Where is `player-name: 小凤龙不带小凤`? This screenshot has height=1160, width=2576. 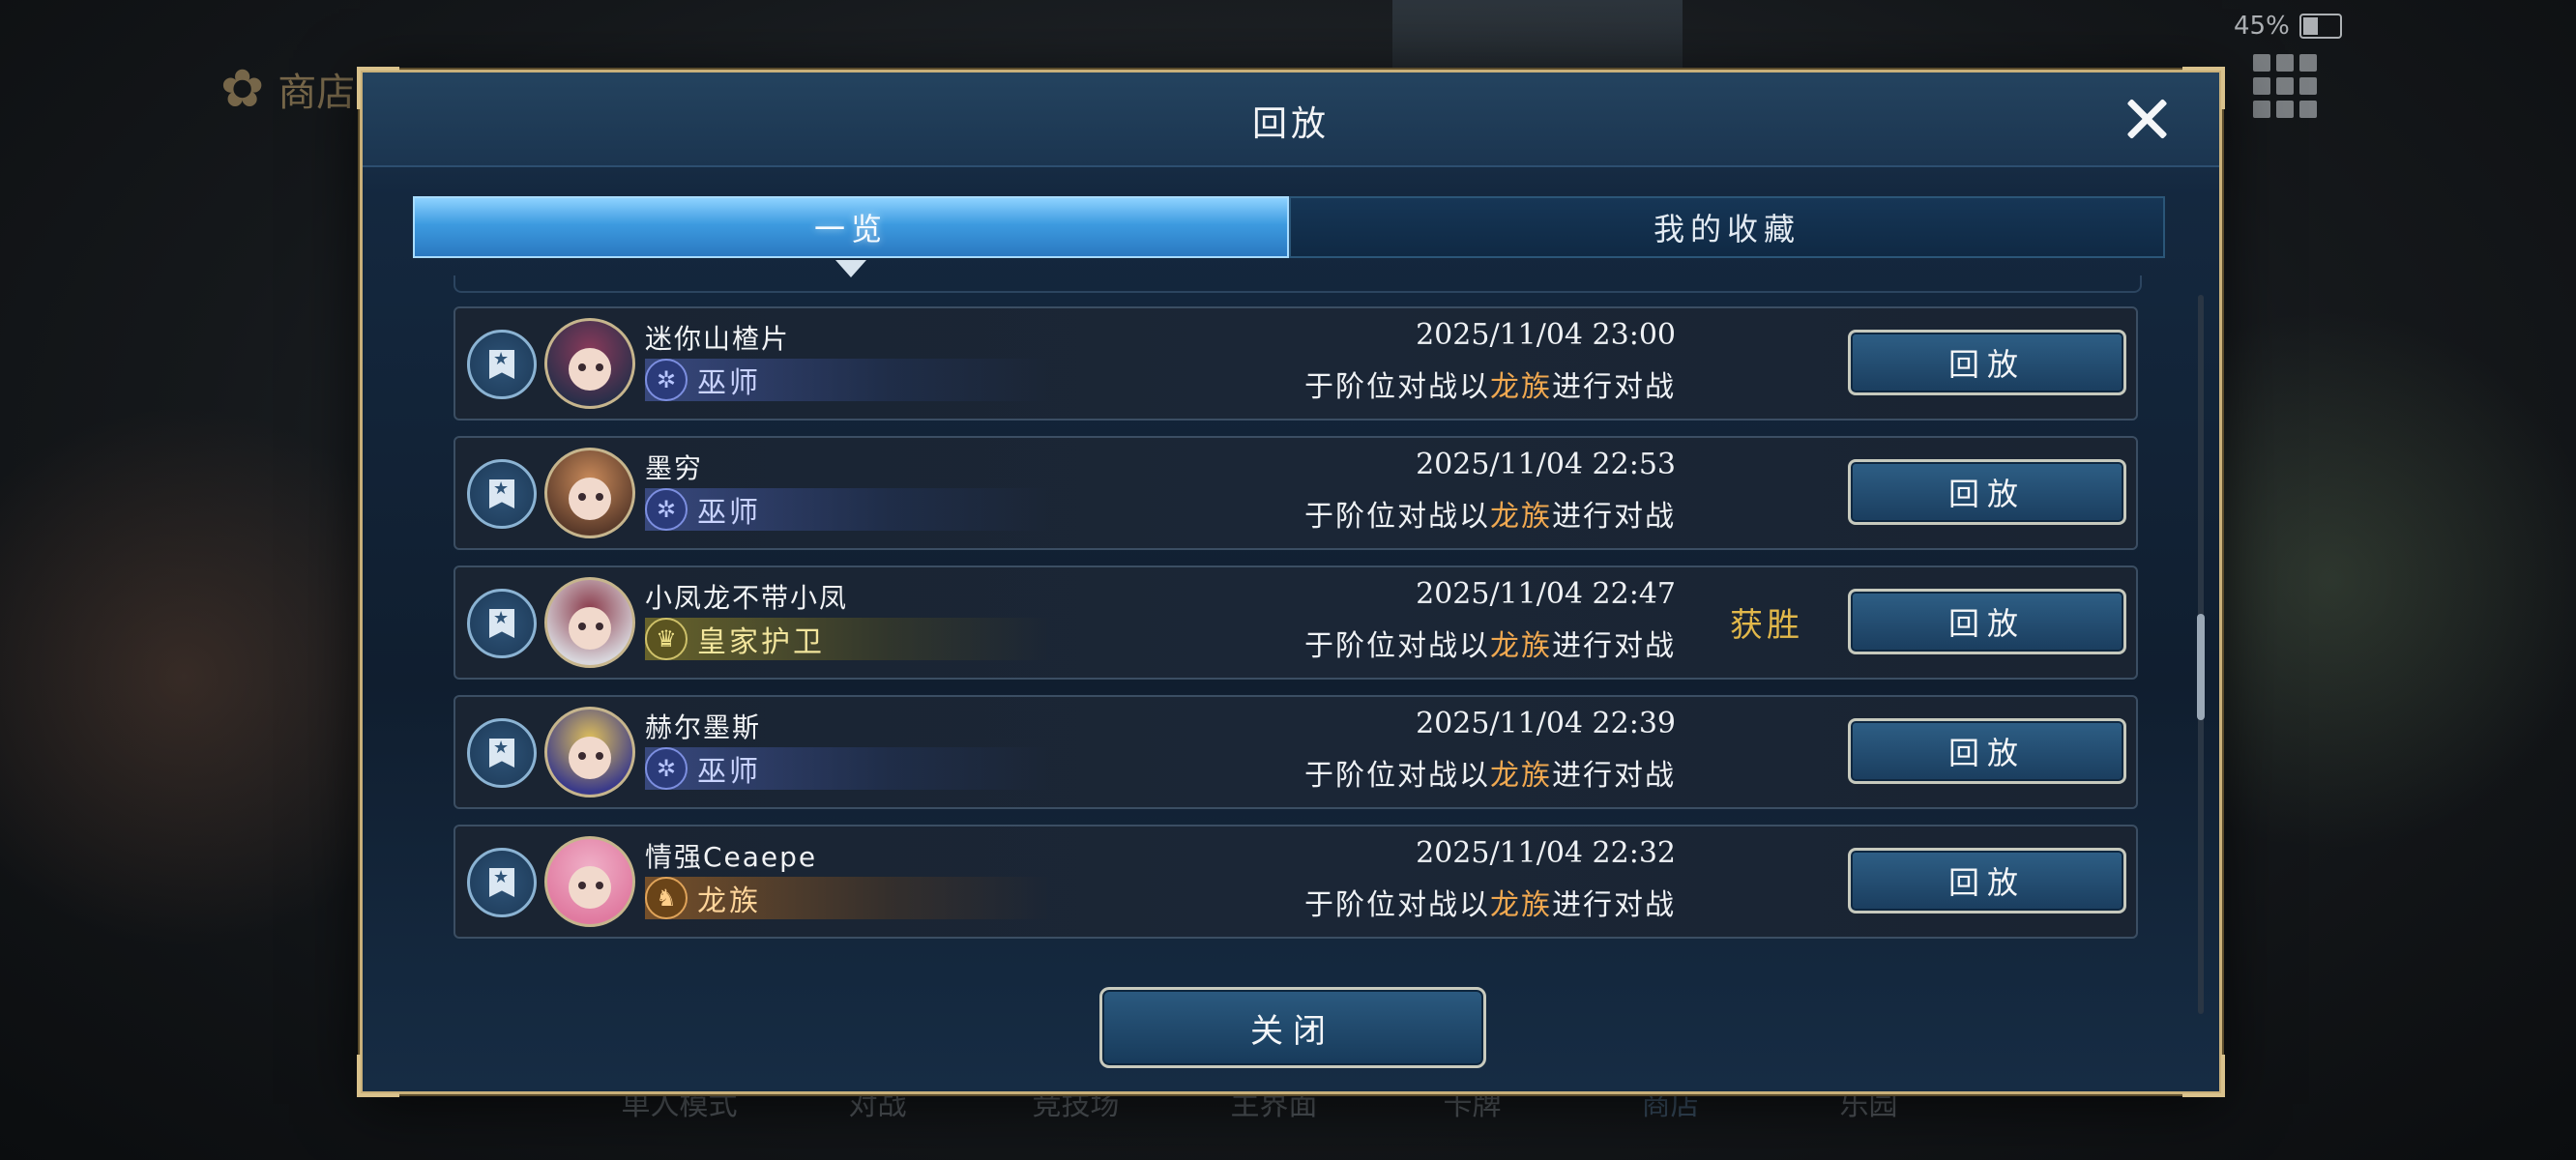 player-name: 小凤龙不带小凤 is located at coordinates (747, 598).